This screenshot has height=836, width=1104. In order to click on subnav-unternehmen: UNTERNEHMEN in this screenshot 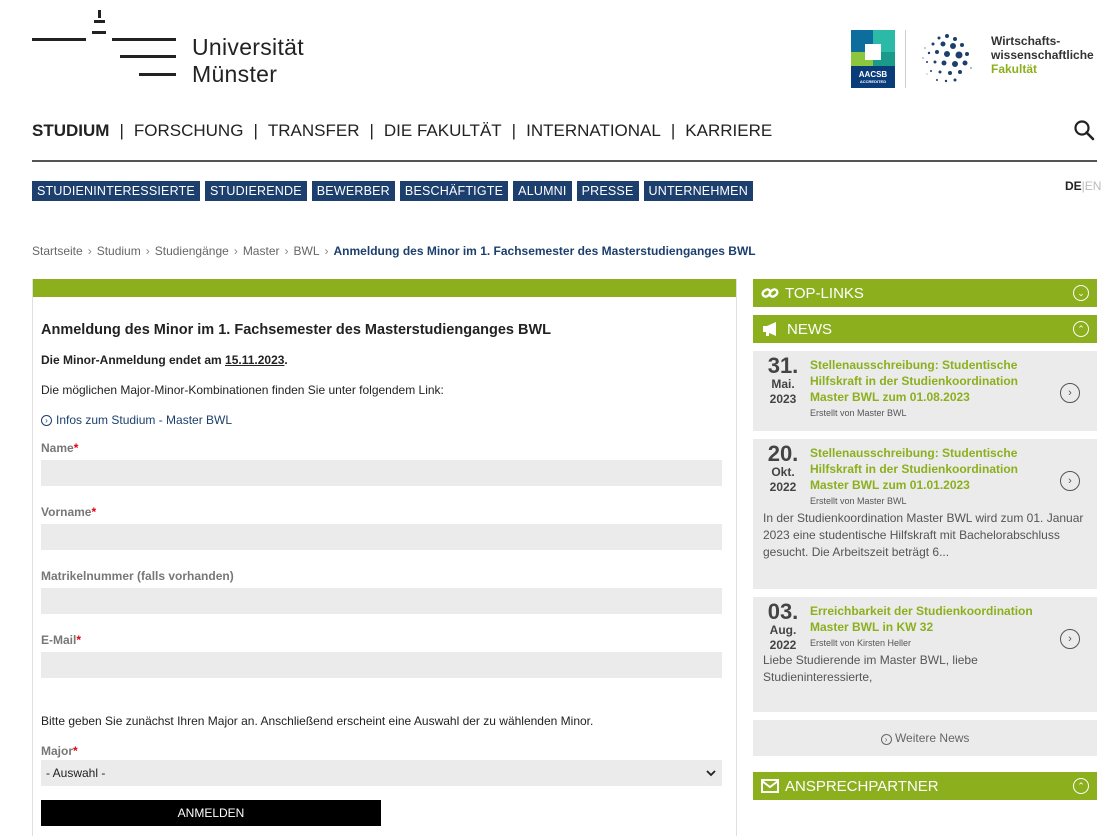, I will do `click(698, 191)`.